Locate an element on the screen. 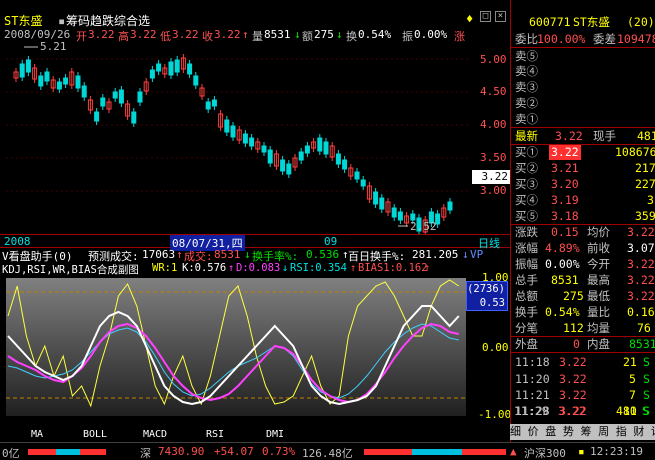 This screenshot has height=460, width=655. tick-vol: 21 is located at coordinates (630, 362).